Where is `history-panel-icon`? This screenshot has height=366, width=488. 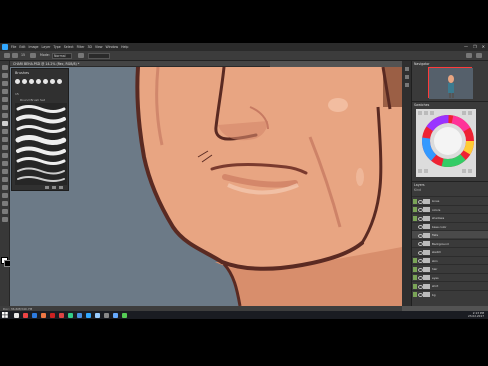 history-panel-icon is located at coordinates (407, 69).